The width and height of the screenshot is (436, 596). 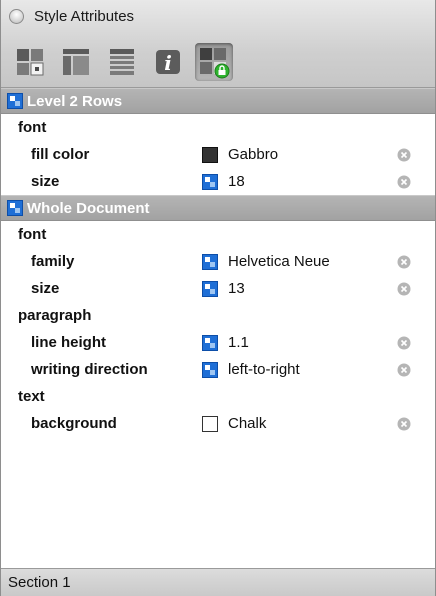 What do you see at coordinates (88, 208) in the screenshot?
I see `section-title: Whole Document` at bounding box center [88, 208].